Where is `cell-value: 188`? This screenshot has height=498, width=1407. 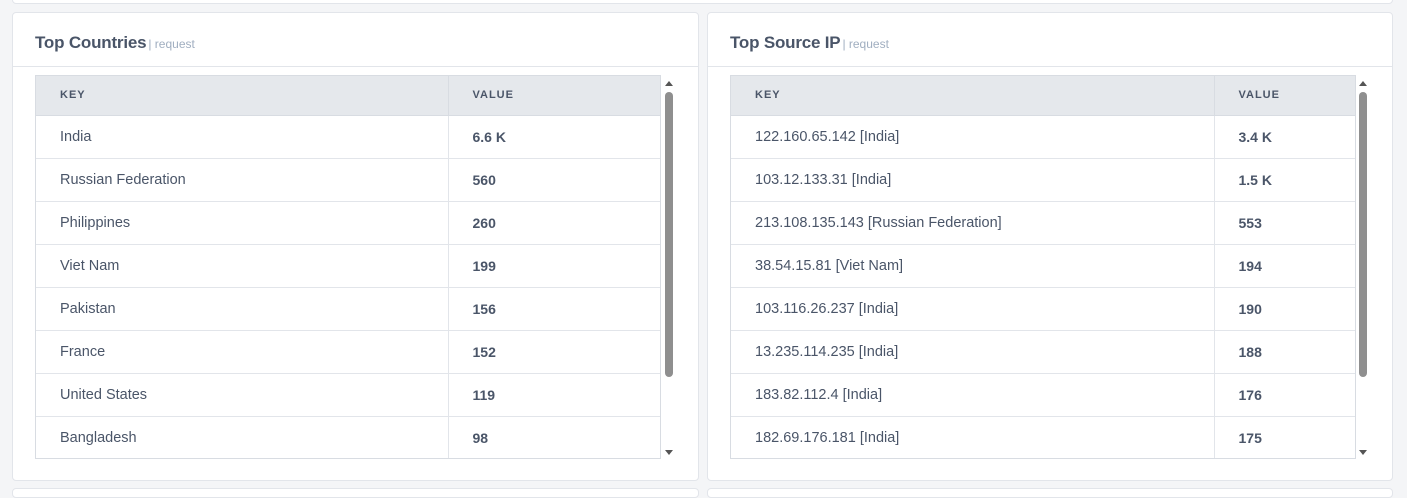 cell-value: 188 is located at coordinates (1284, 352).